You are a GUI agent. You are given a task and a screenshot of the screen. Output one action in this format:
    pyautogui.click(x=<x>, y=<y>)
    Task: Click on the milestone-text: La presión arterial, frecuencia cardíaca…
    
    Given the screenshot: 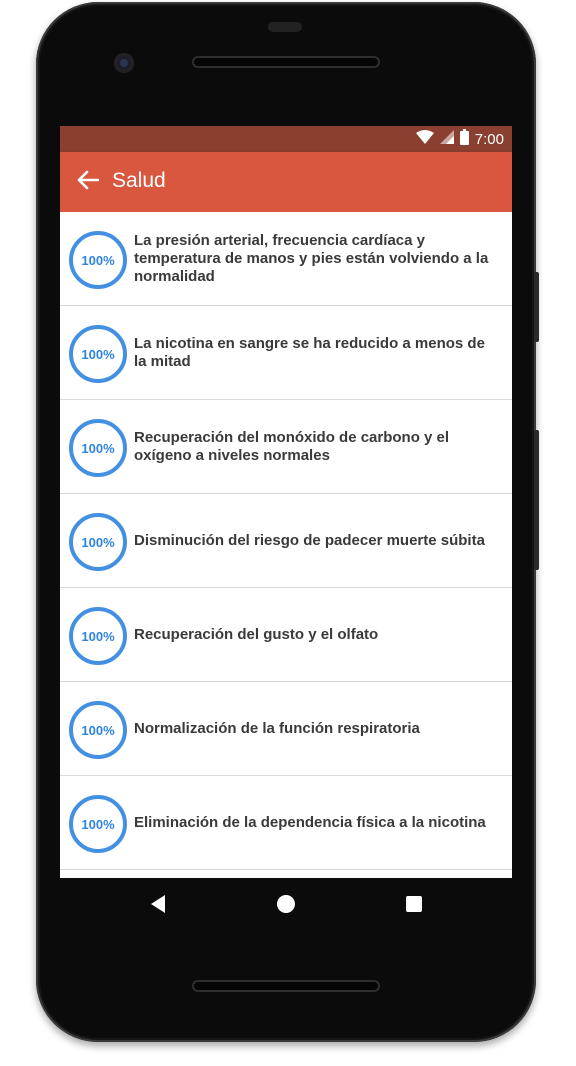 What is the action you would take?
    pyautogui.click(x=311, y=258)
    